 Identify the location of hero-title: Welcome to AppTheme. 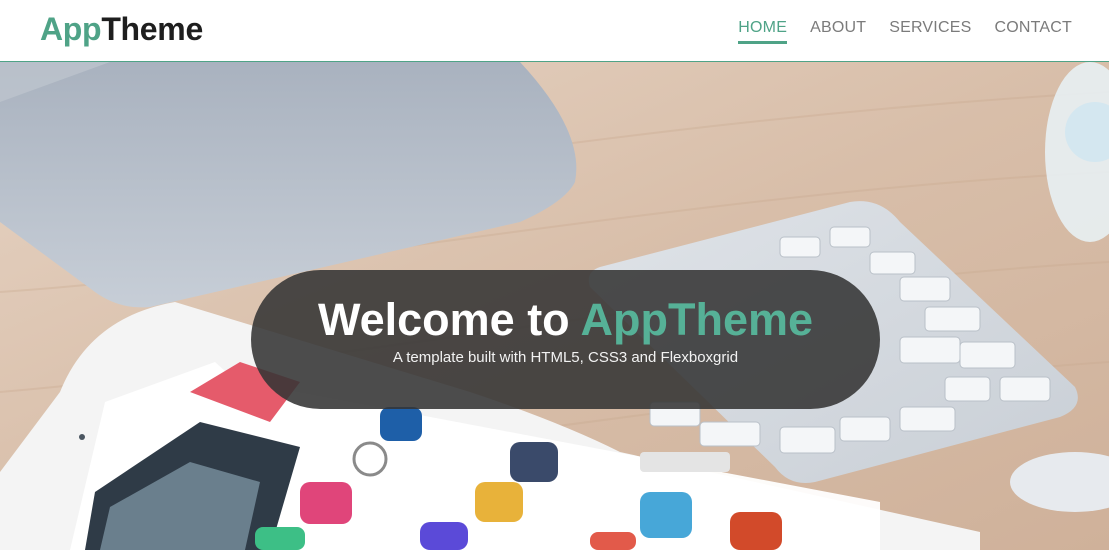
(565, 320).